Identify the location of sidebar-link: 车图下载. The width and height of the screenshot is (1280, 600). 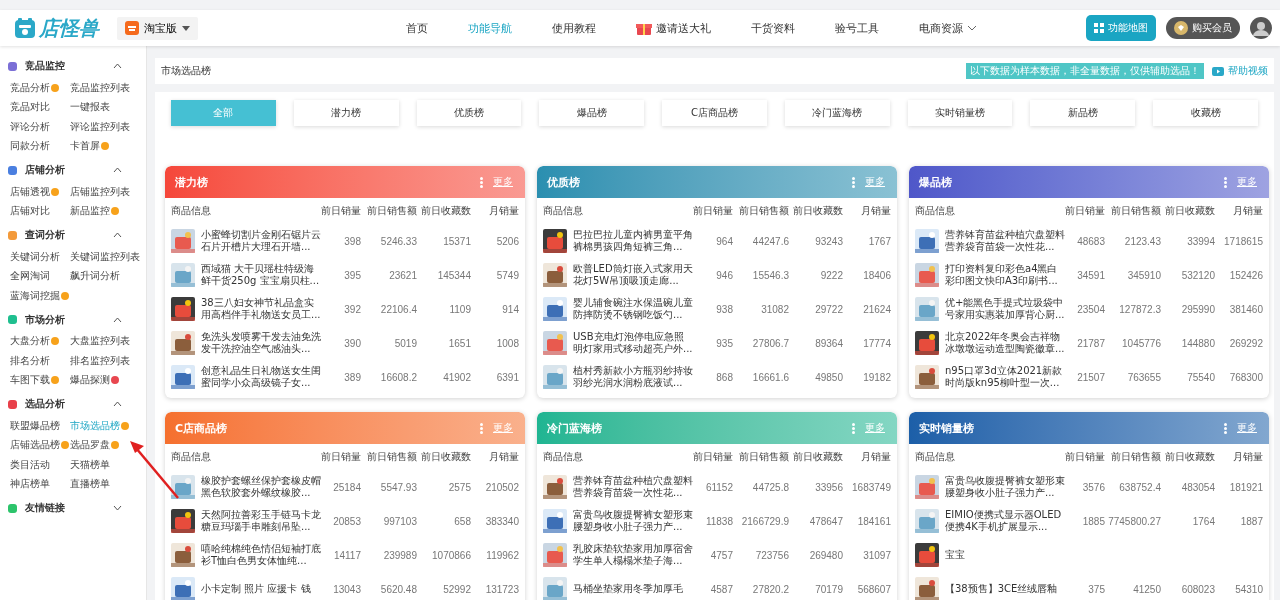
(30, 380).